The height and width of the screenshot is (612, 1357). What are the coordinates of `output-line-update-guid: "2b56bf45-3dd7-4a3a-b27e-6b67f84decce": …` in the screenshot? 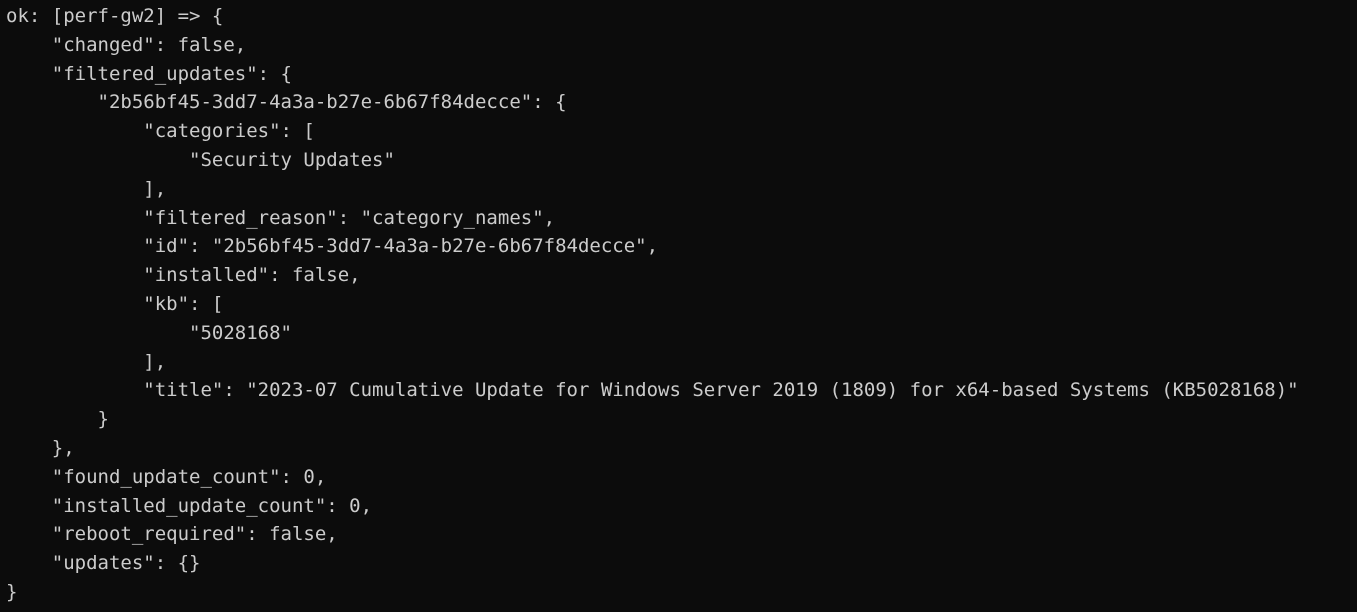 It's located at (286, 102).